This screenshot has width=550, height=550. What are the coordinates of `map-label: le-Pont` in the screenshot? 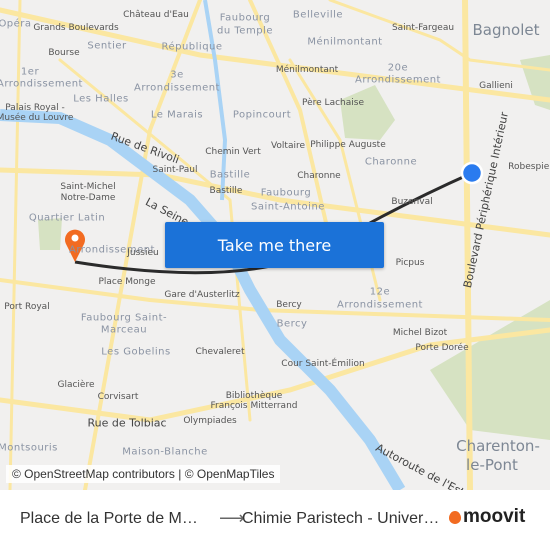 It's located at (492, 465).